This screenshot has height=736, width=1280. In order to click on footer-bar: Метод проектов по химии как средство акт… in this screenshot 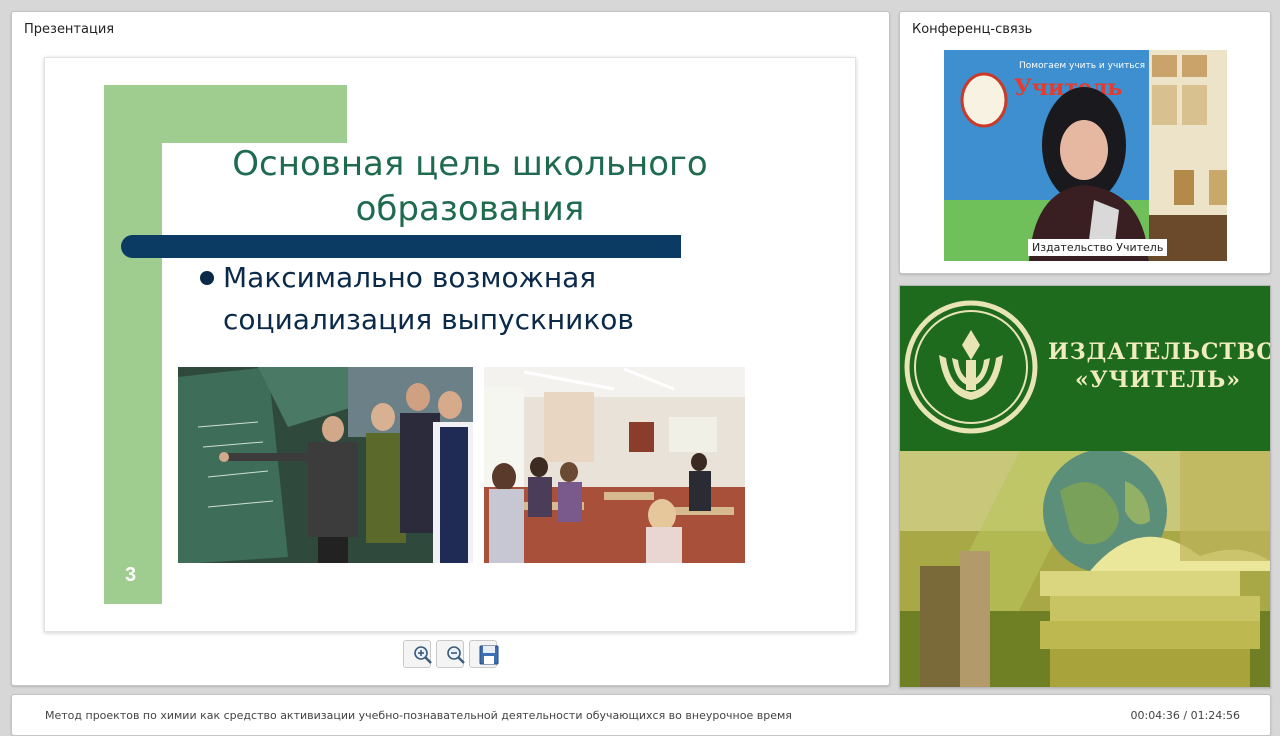, I will do `click(641, 715)`.